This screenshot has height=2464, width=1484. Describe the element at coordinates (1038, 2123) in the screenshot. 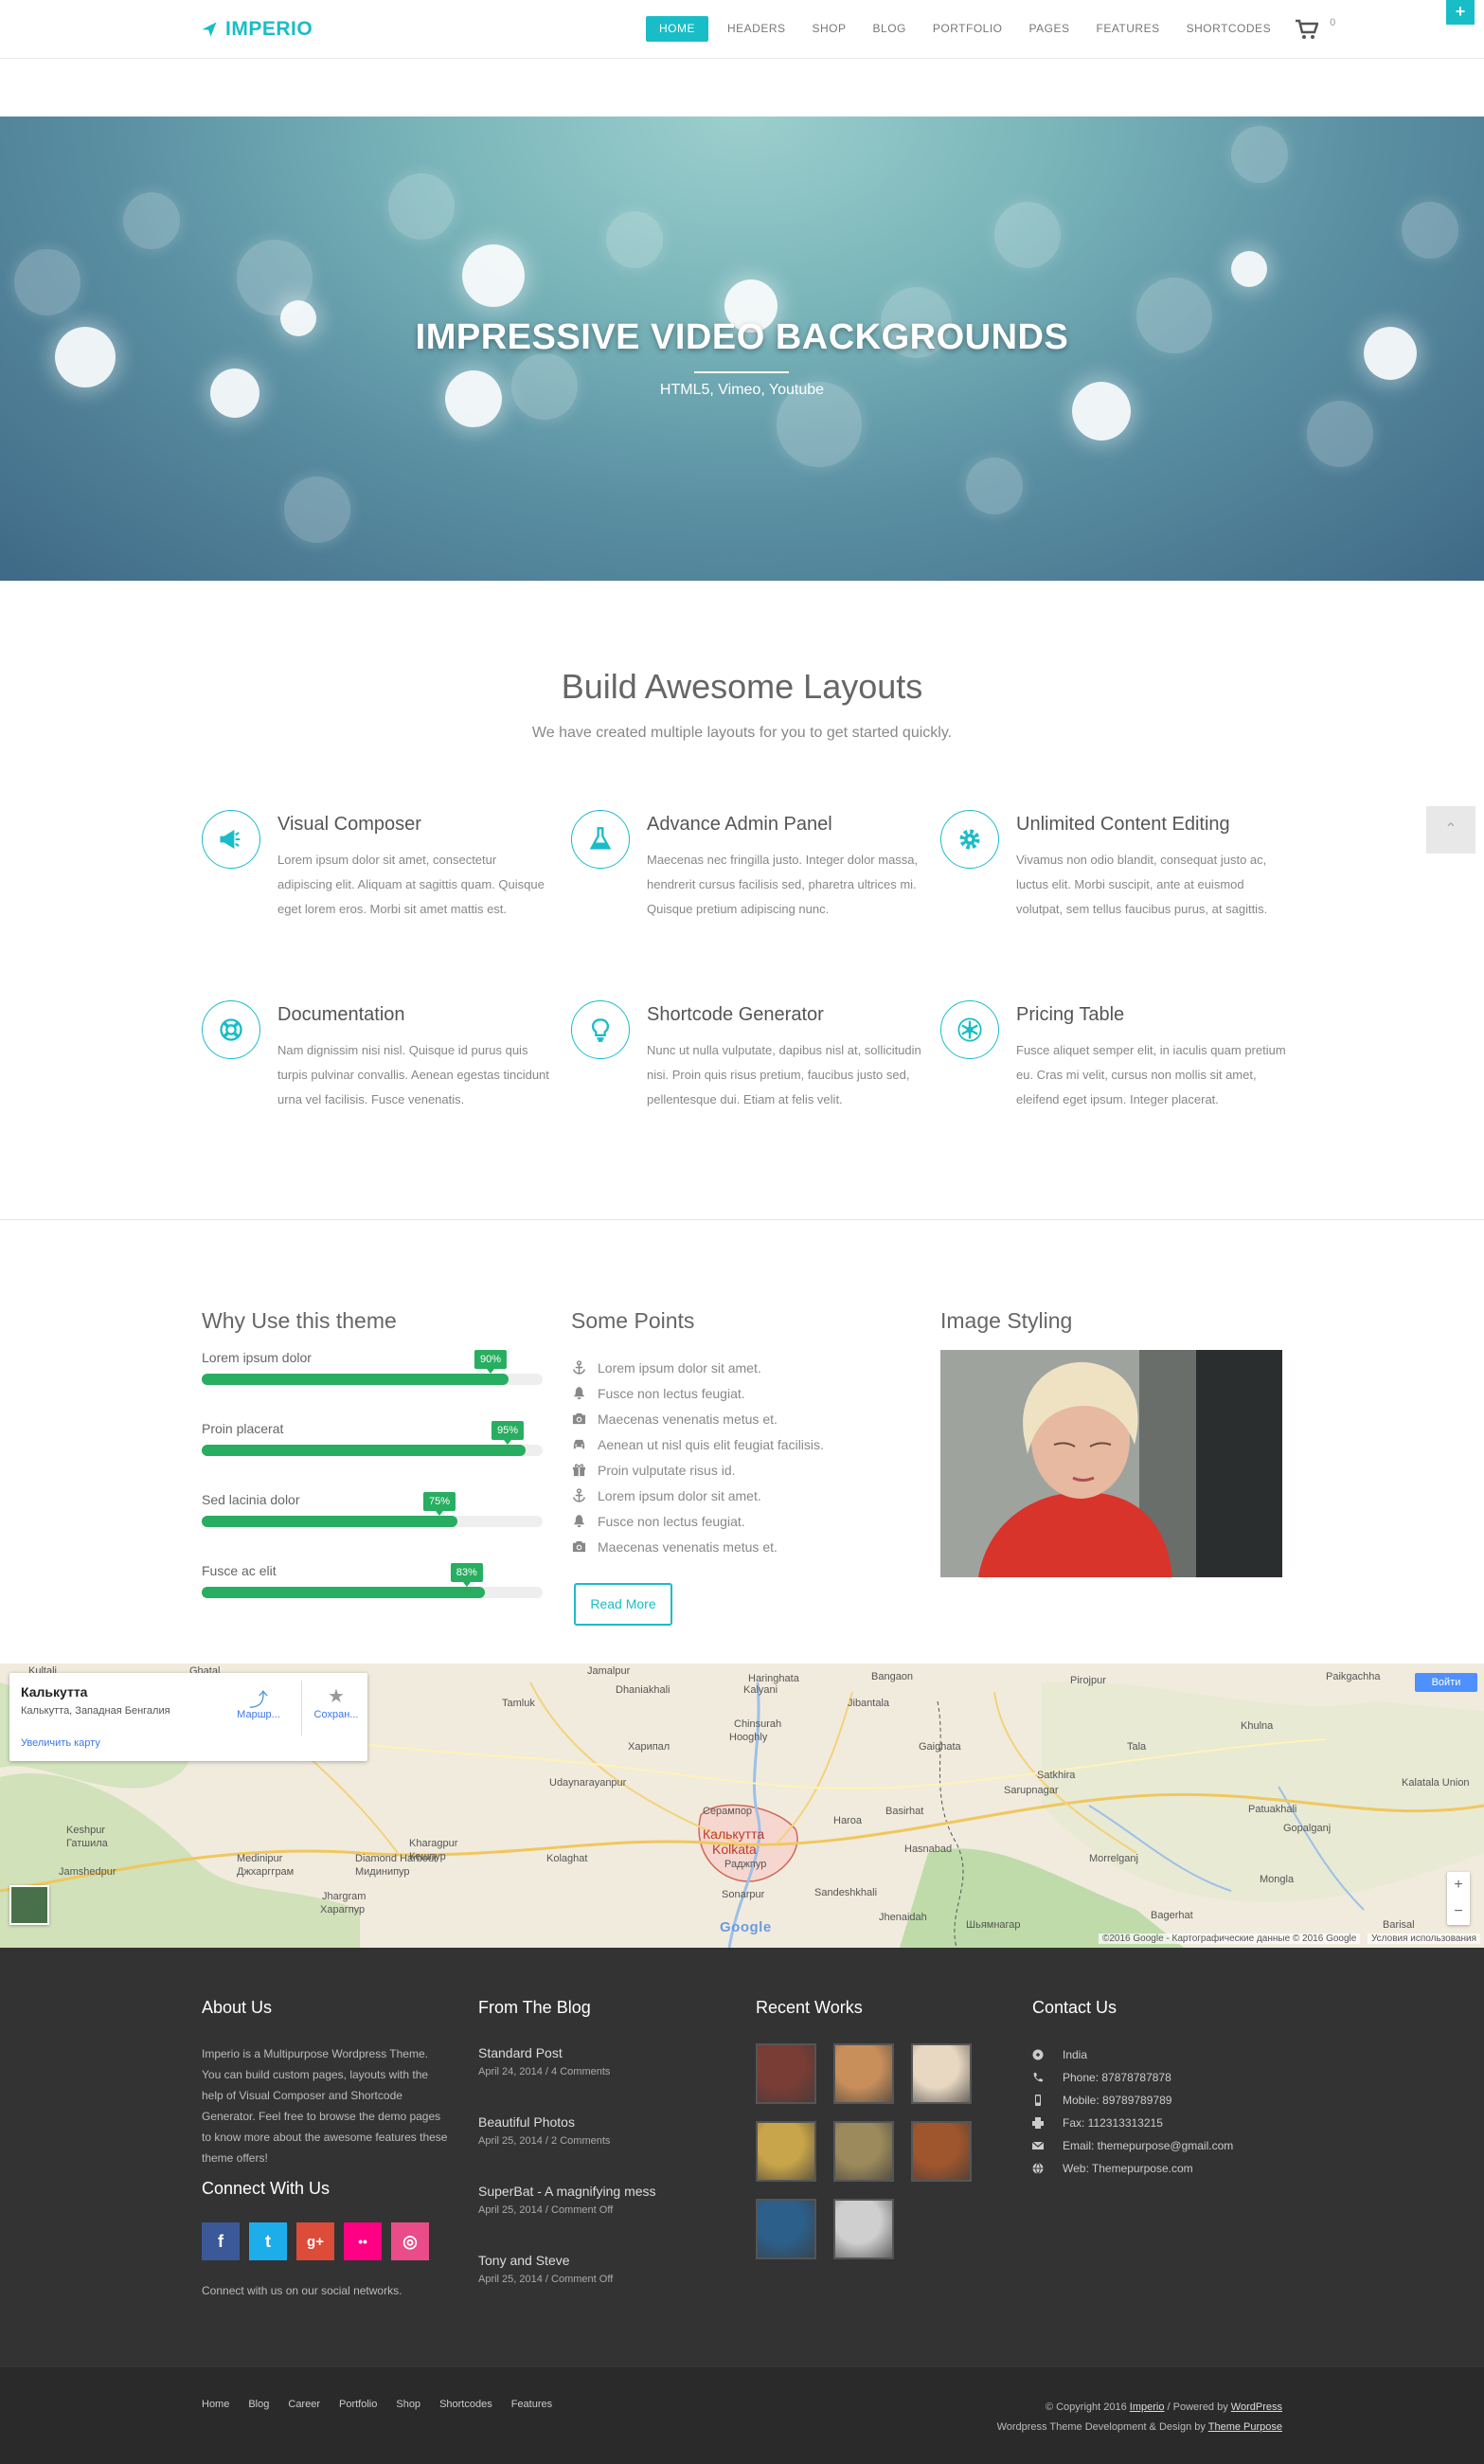

I see `fax-icon` at that location.